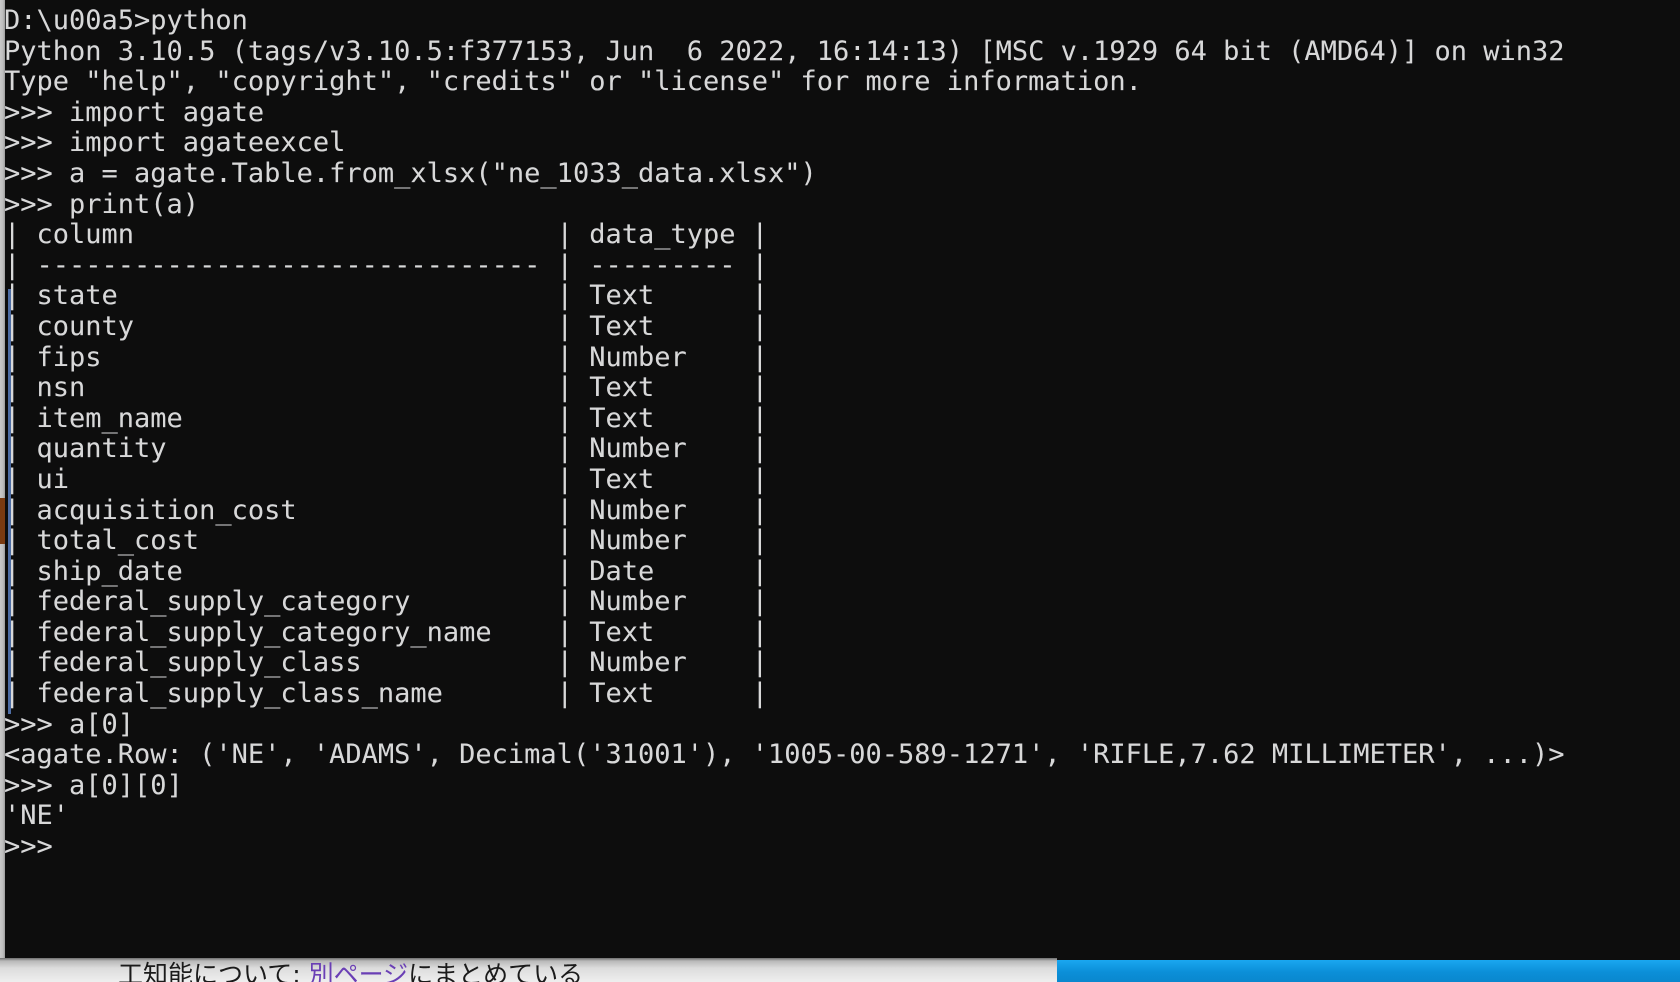  Describe the element at coordinates (496, 971) in the screenshot. I see `background-page-text-after: にまとめている` at that location.